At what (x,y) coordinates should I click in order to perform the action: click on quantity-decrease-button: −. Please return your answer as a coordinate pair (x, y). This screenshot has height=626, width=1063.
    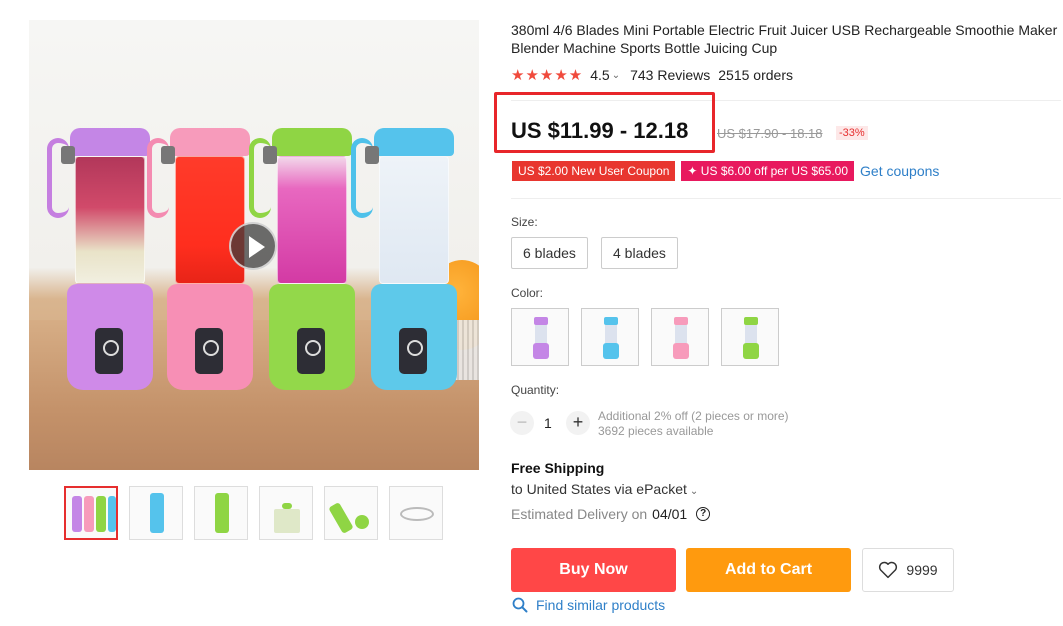
    Looking at the image, I should click on (522, 423).